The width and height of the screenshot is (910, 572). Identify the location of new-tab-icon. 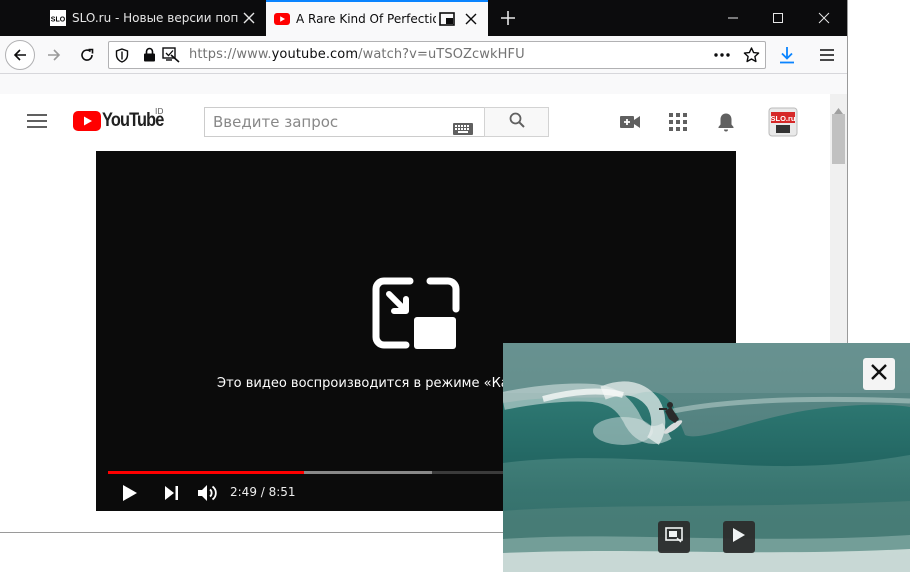
(508, 18).